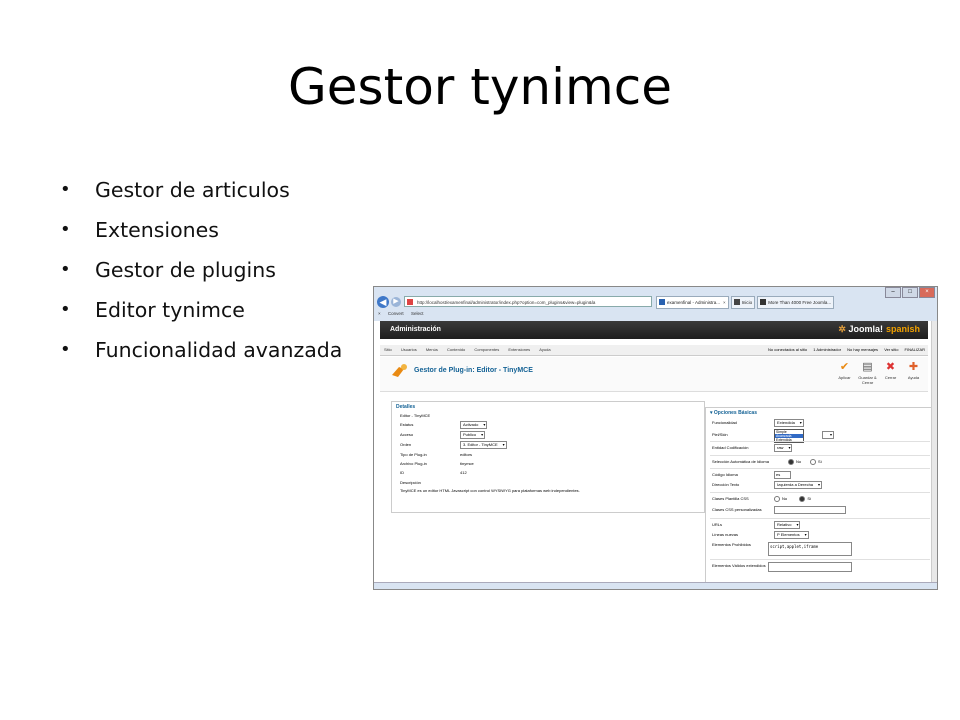 The image size is (960, 720). I want to click on admin-header: Administración ✲ Joomla! spanish, so click(654, 330).